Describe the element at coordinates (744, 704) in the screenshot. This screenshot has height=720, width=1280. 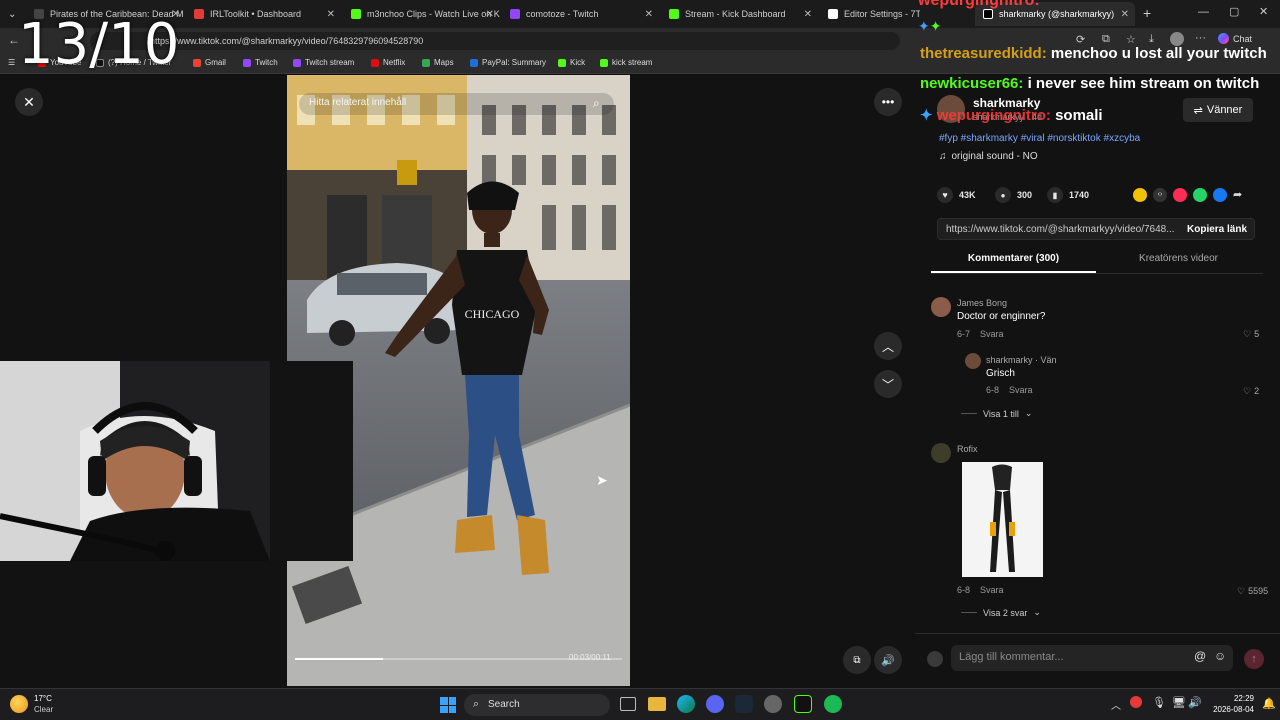
I see `steam-icon` at that location.